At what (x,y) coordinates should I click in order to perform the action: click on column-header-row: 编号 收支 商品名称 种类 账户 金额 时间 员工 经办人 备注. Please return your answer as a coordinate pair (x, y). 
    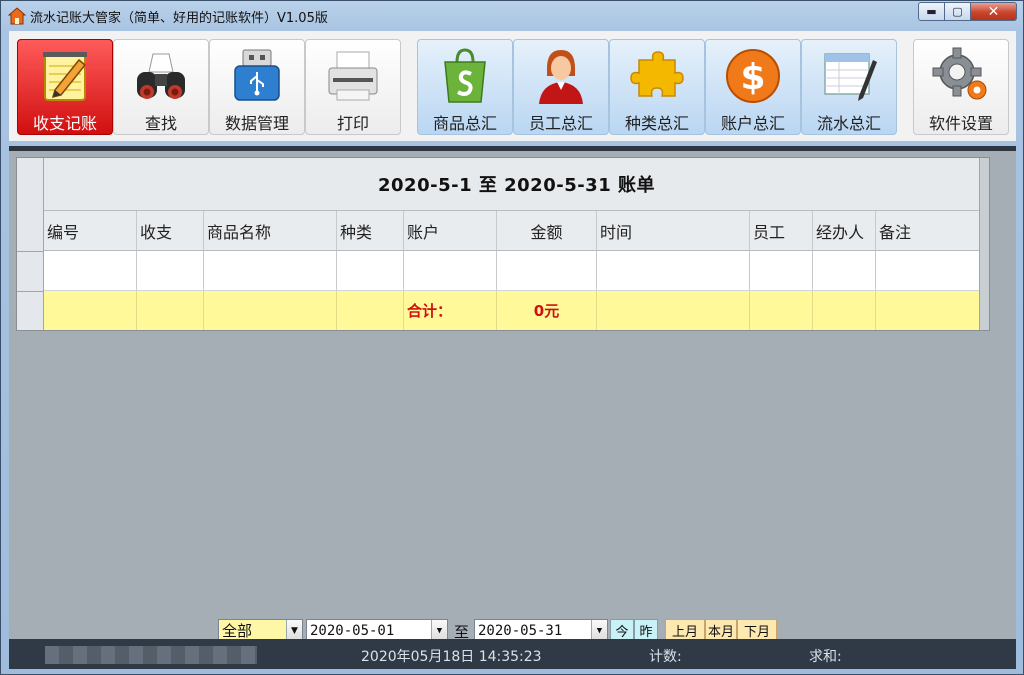
    Looking at the image, I should click on (516, 231).